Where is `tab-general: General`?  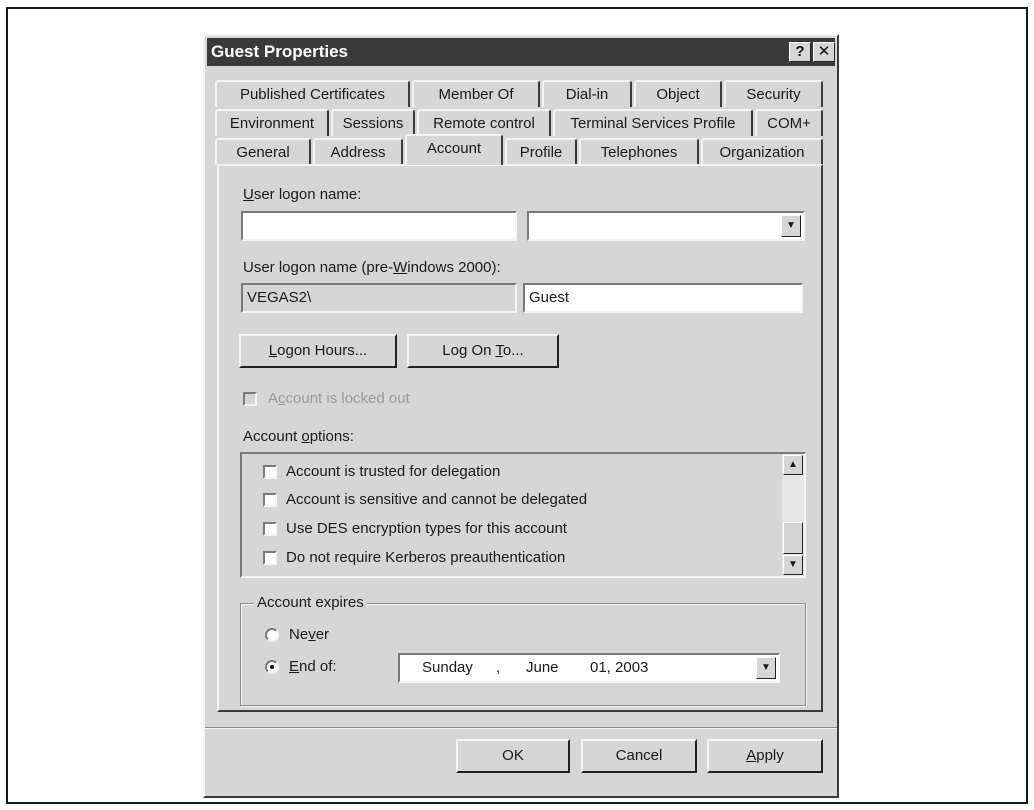 tab-general: General is located at coordinates (263, 151).